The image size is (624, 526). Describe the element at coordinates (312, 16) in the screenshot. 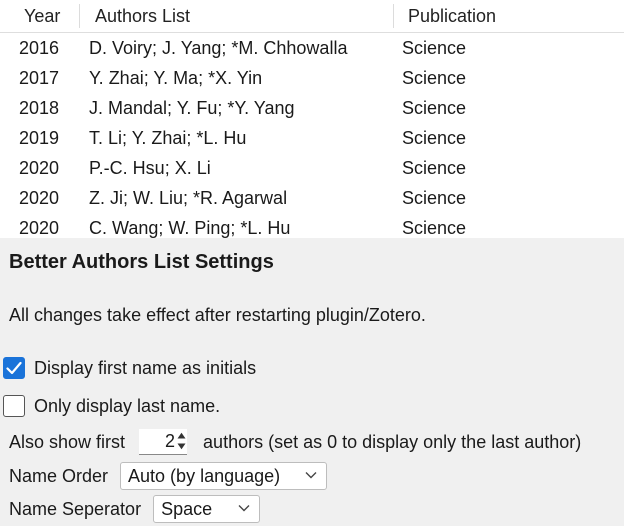

I see `table-header: Year Authors List Publication` at that location.